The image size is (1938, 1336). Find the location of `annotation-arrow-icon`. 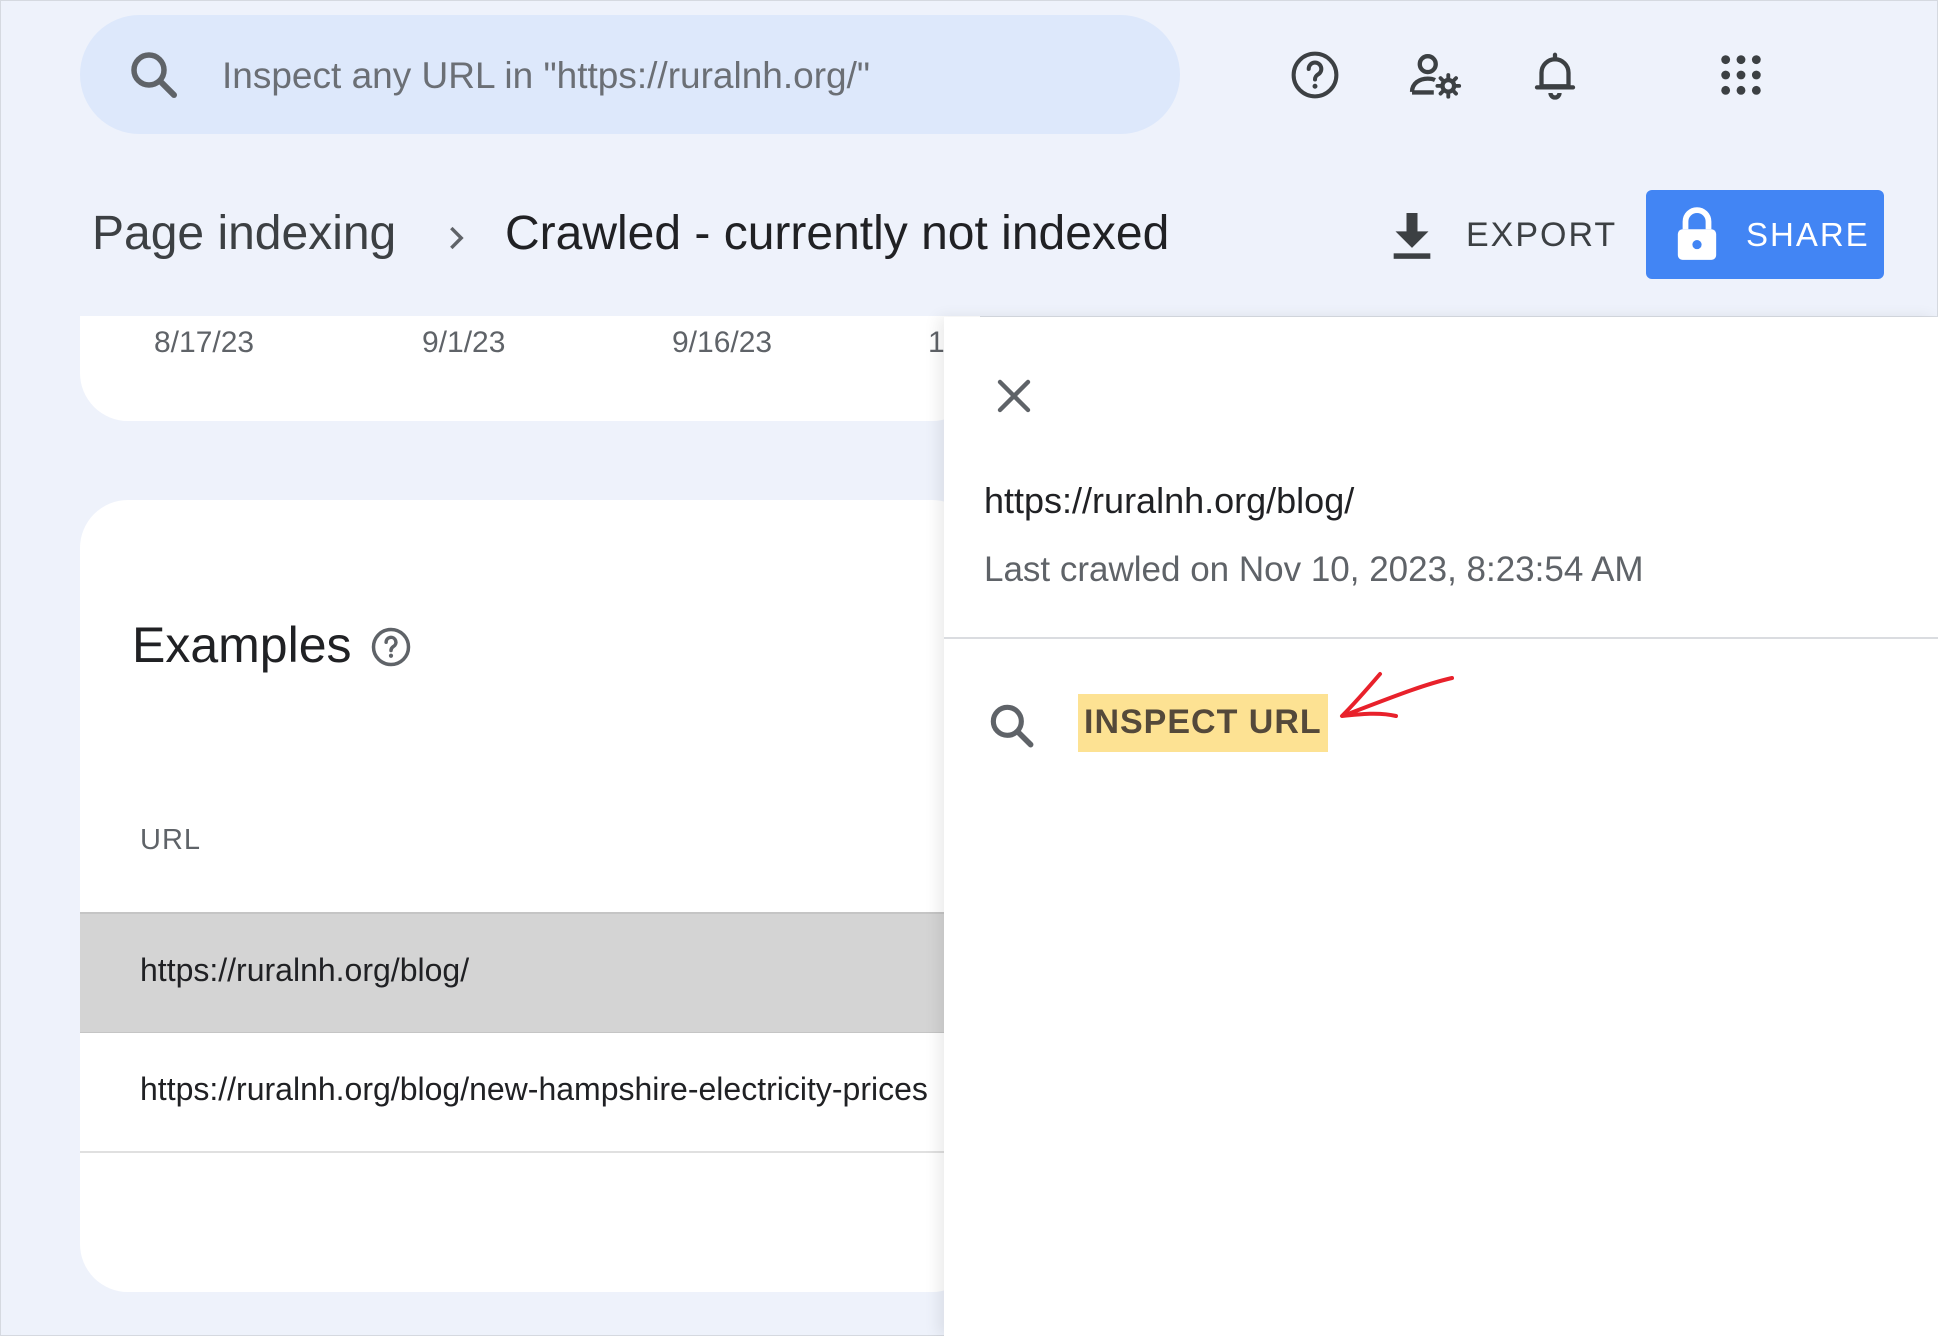

annotation-arrow-icon is located at coordinates (1397, 695).